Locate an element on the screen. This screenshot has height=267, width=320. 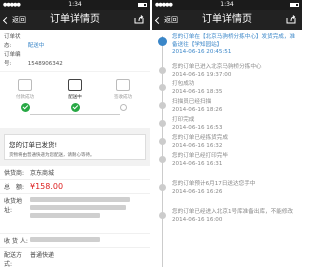
step-signed: 签收成功 is located at coordinates (123, 95).